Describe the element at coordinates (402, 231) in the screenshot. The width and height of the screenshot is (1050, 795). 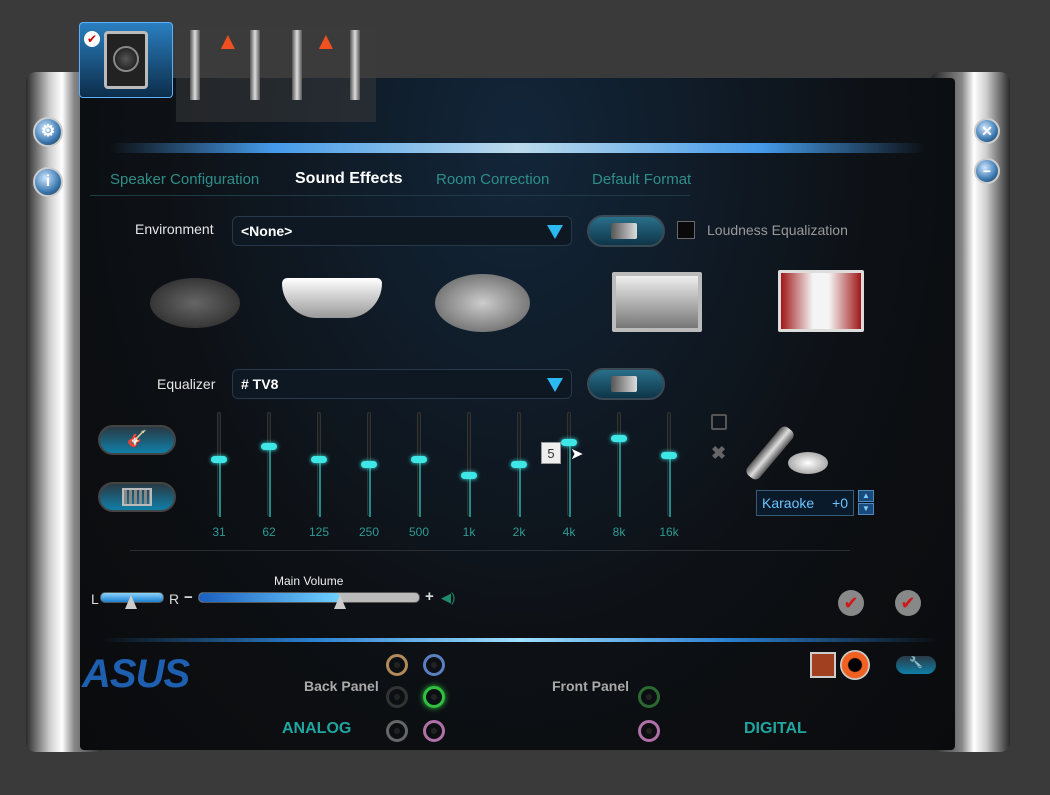
I see `environment-dropdown: <None>` at that location.